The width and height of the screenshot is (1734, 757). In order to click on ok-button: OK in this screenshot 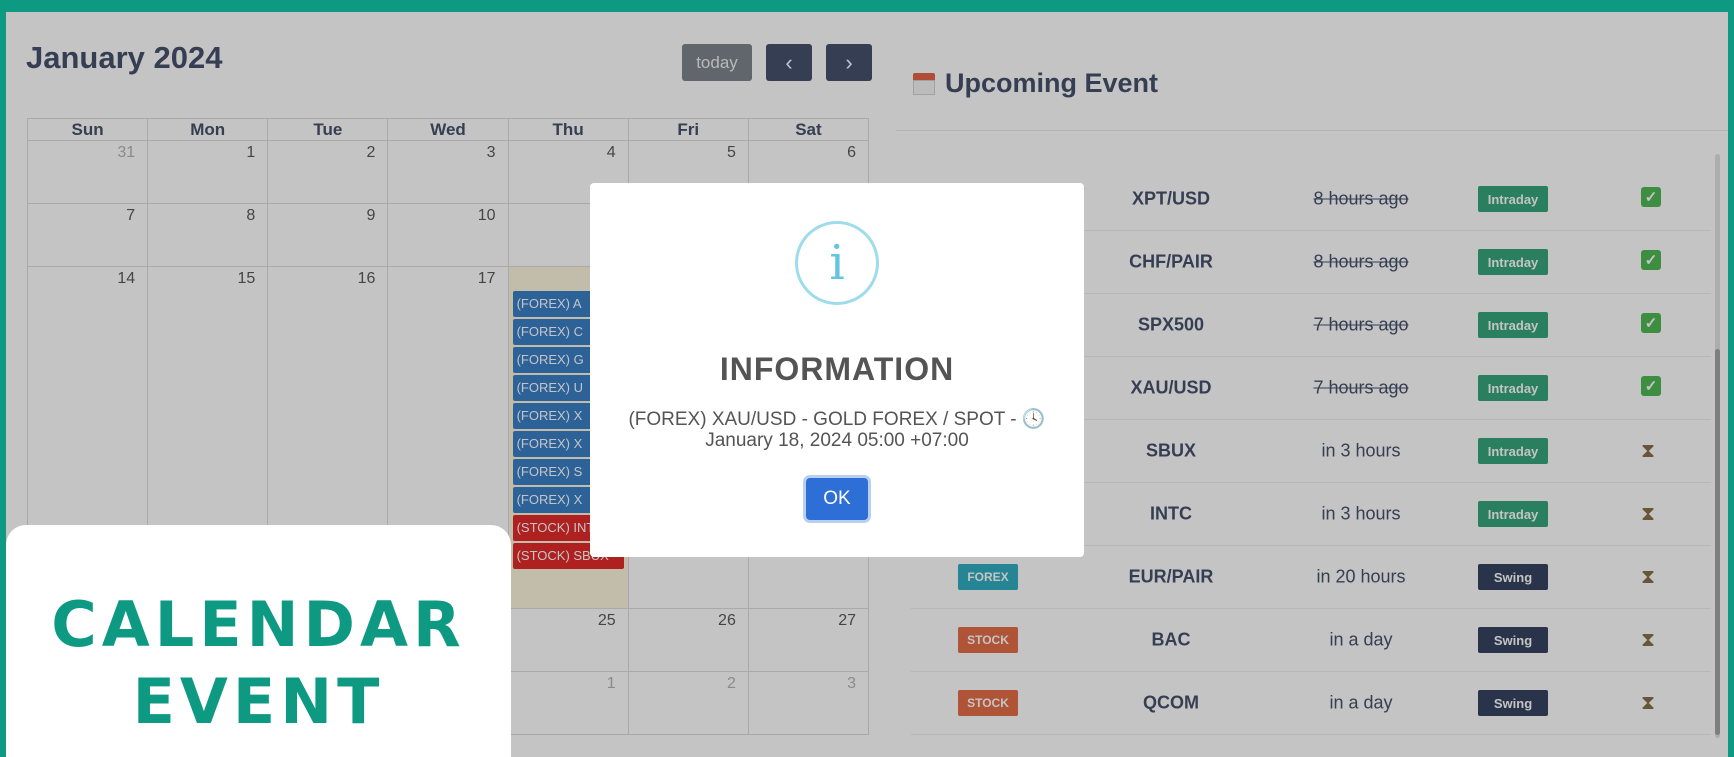, I will do `click(837, 499)`.